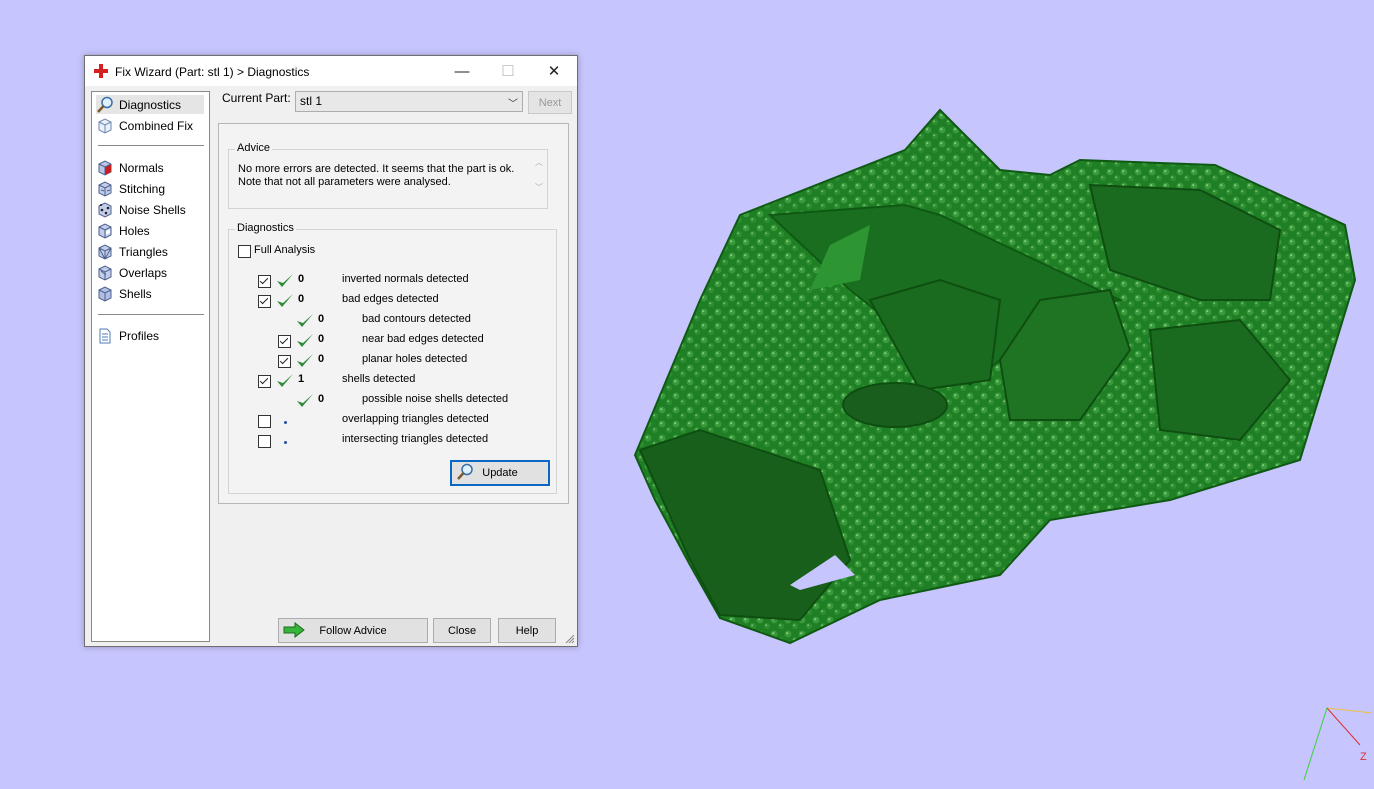 Image resolution: width=1374 pixels, height=789 pixels. What do you see at coordinates (101, 71) in the screenshot?
I see `red-cross-icon` at bounding box center [101, 71].